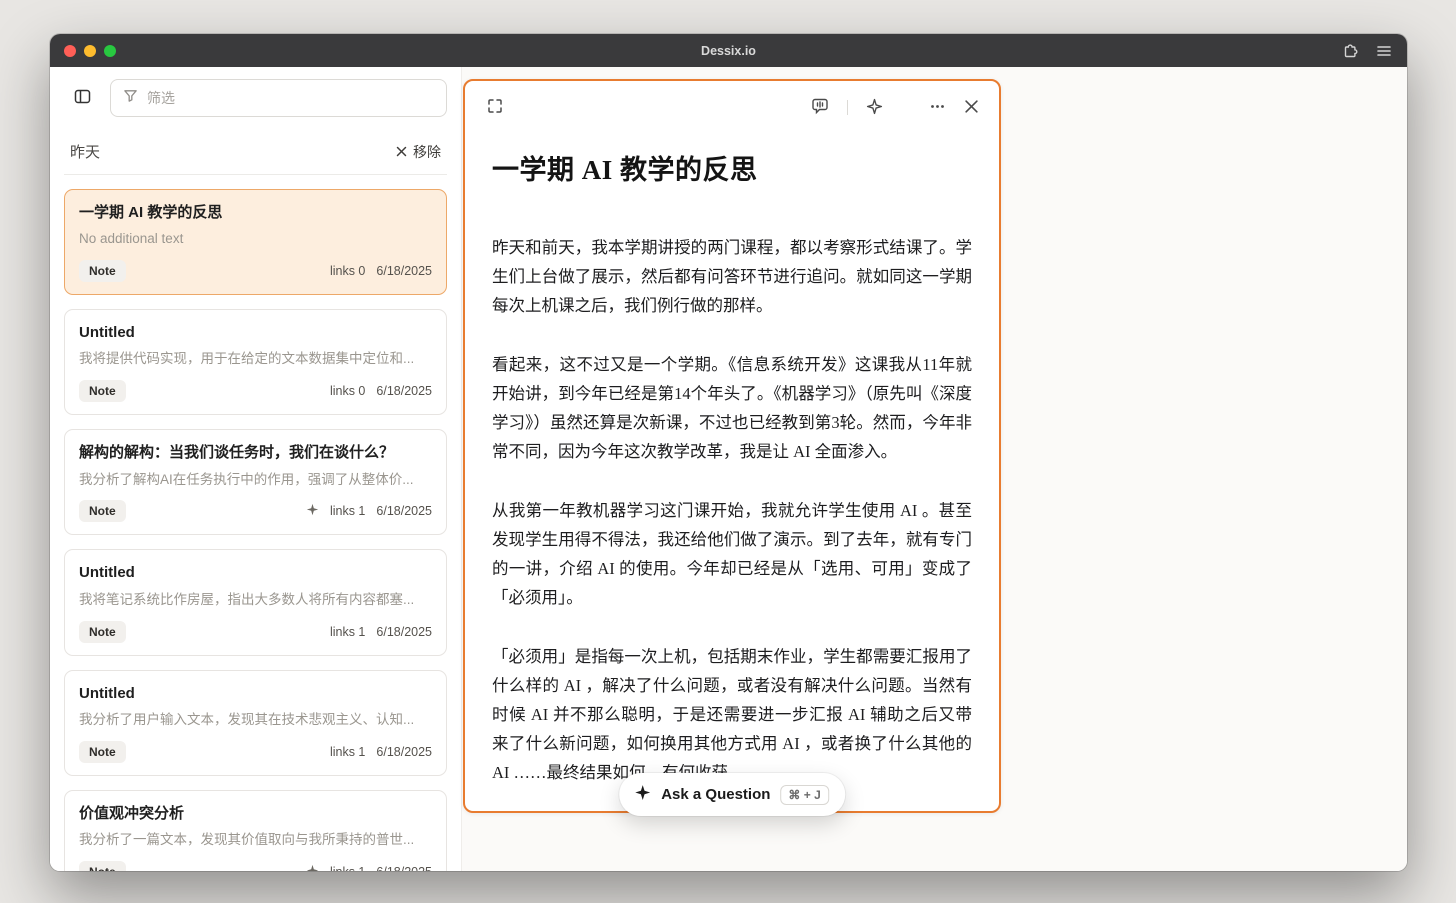 The width and height of the screenshot is (1456, 903). I want to click on document-toolbar, so click(732, 101).